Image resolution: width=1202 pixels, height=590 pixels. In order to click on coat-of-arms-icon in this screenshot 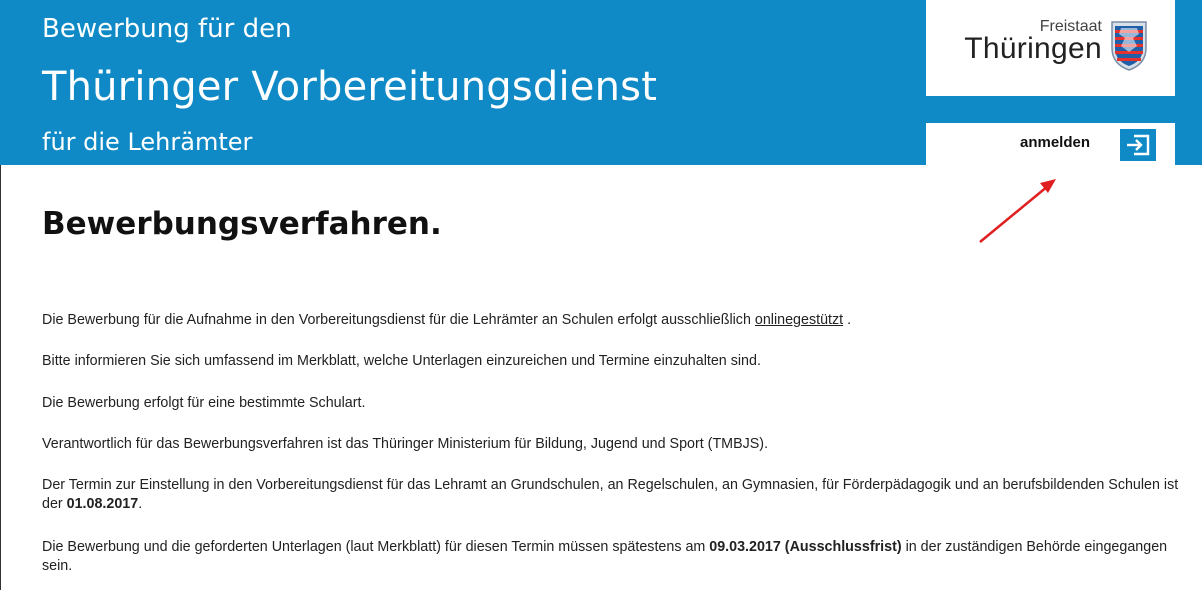, I will do `click(1129, 46)`.